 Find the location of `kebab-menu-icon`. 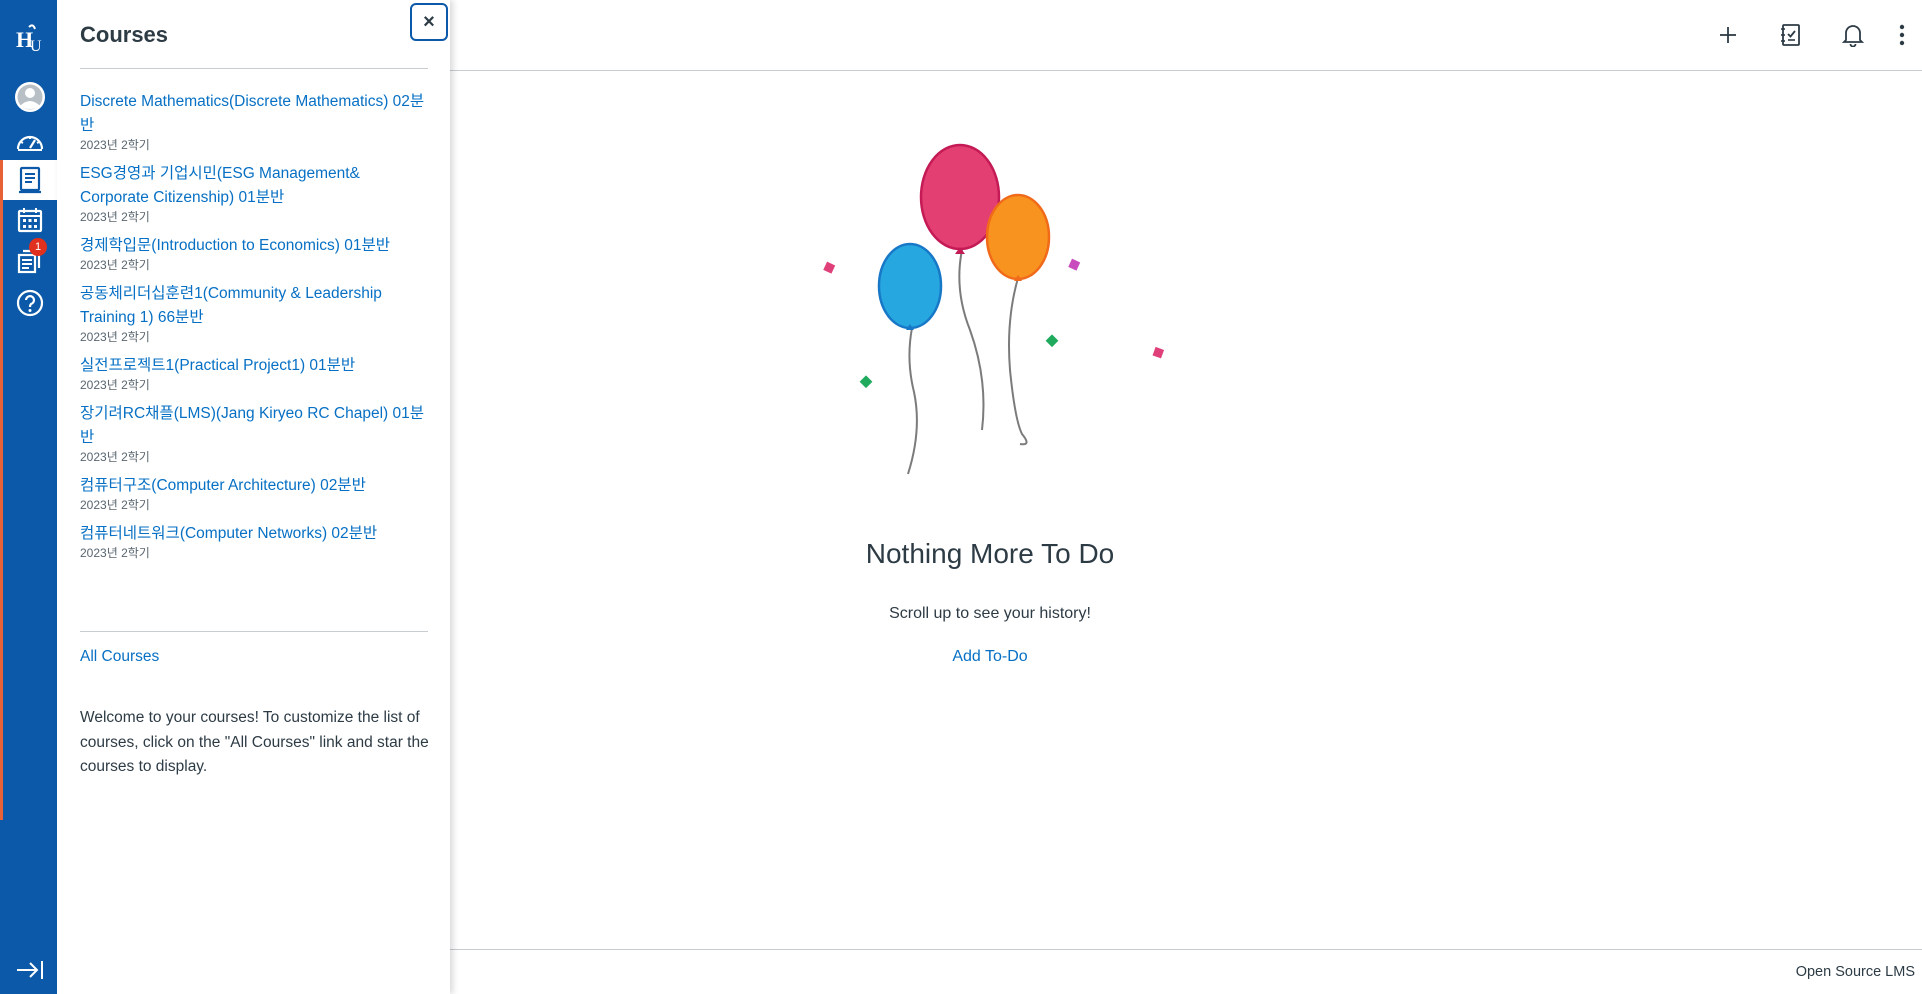

kebab-menu-icon is located at coordinates (1902, 35).